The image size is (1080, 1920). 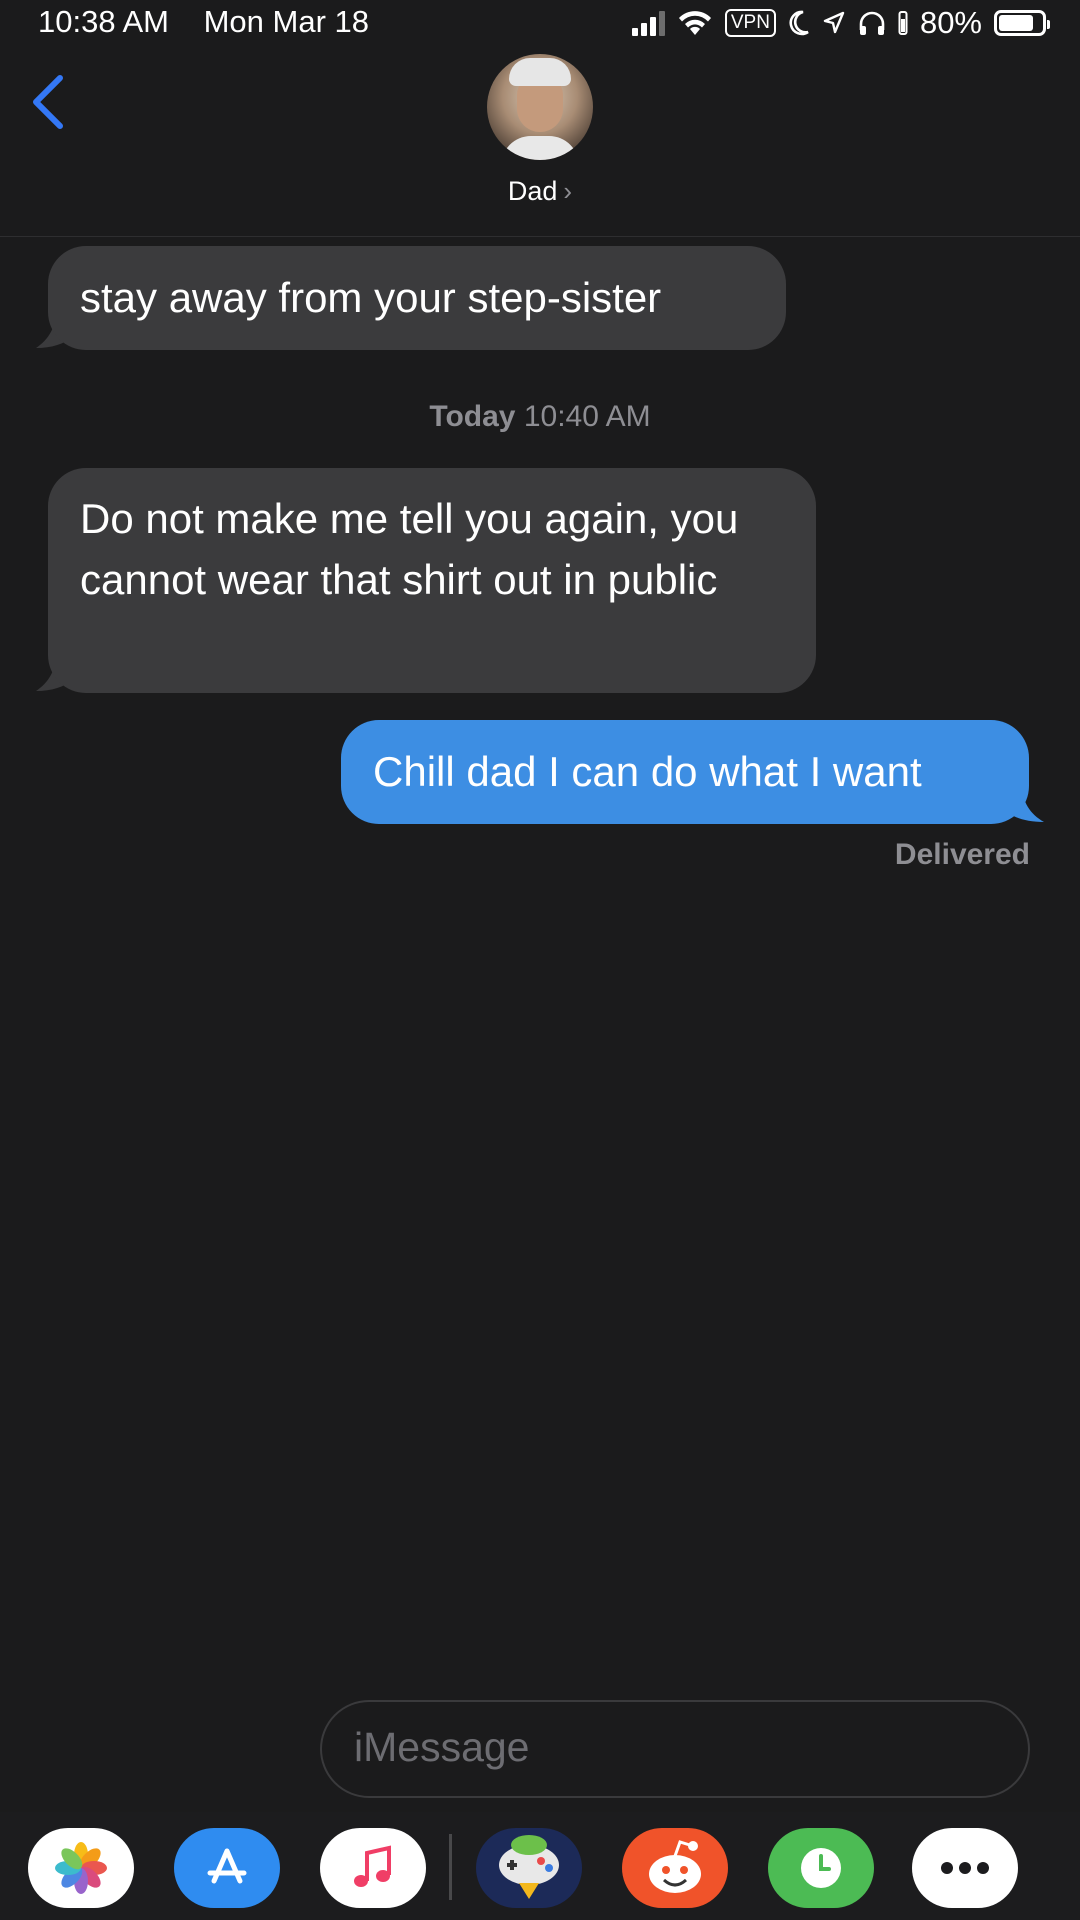 I want to click on battery-fill, so click(x=1016, y=23).